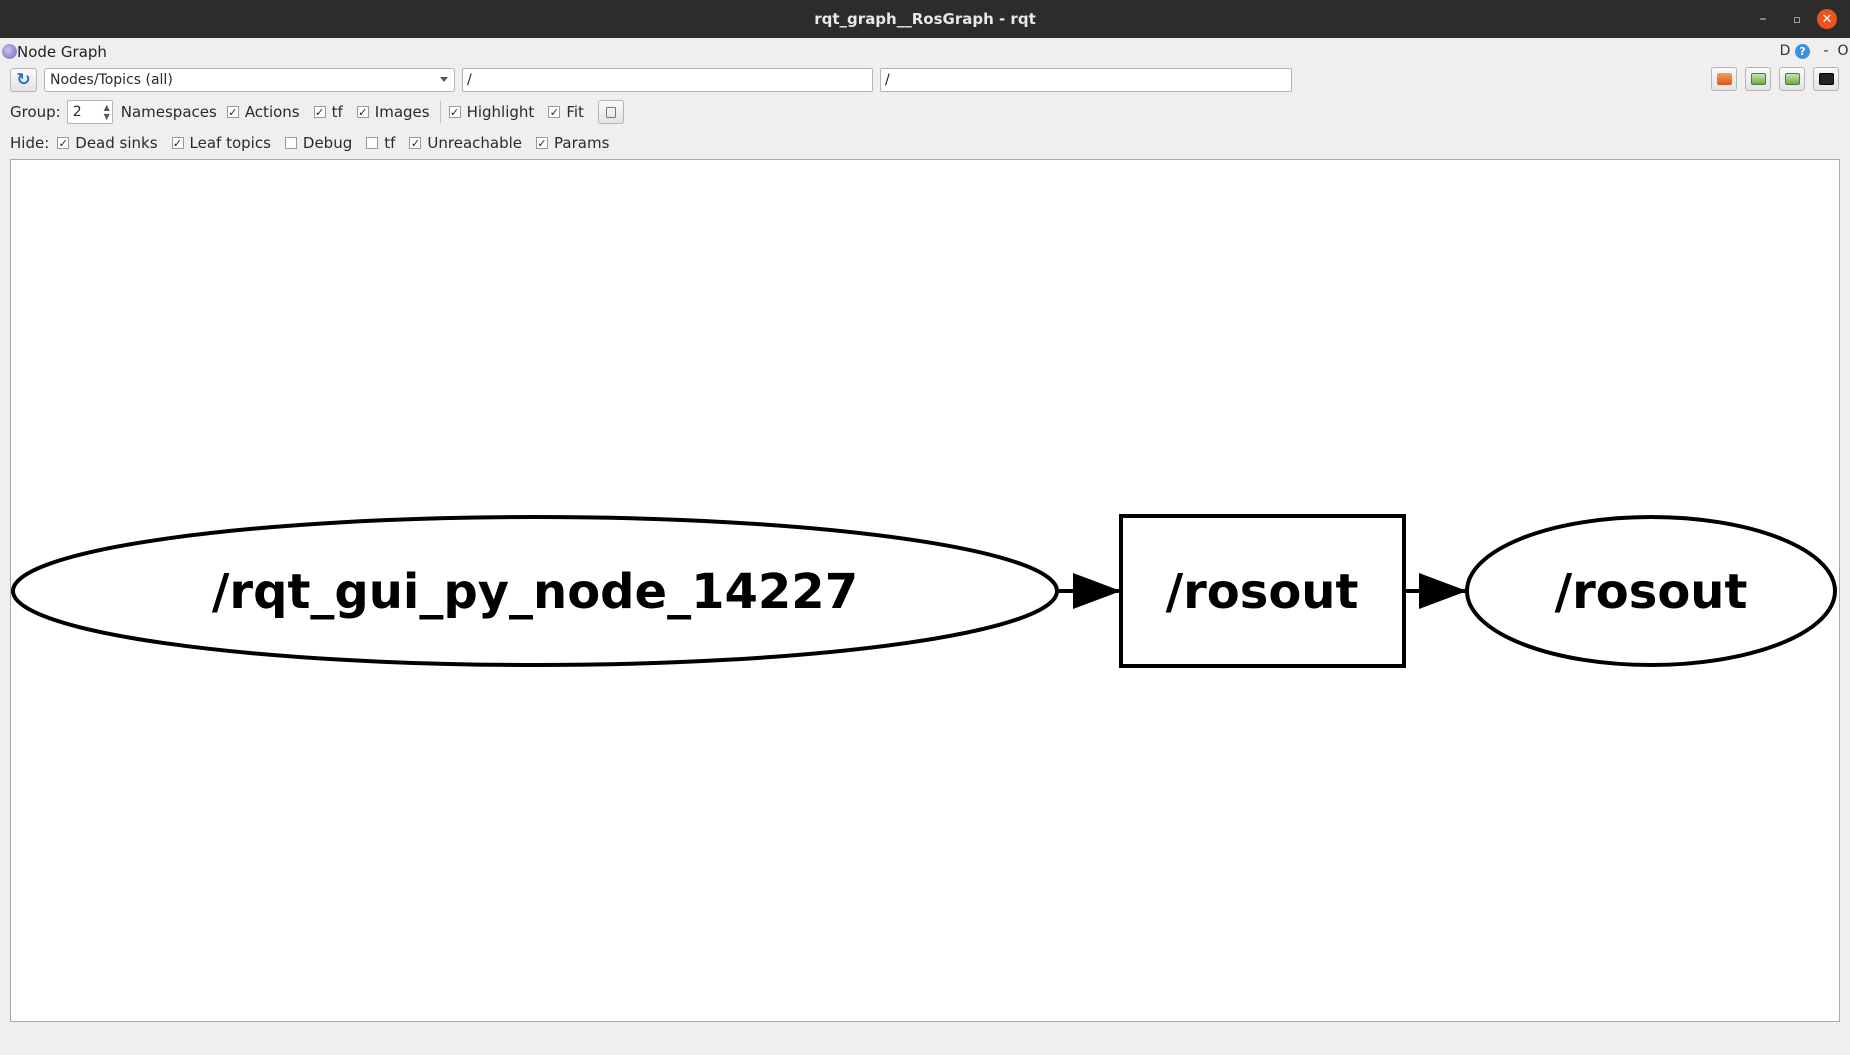  Describe the element at coordinates (542, 143) in the screenshot. I see `params-check: ✓` at that location.